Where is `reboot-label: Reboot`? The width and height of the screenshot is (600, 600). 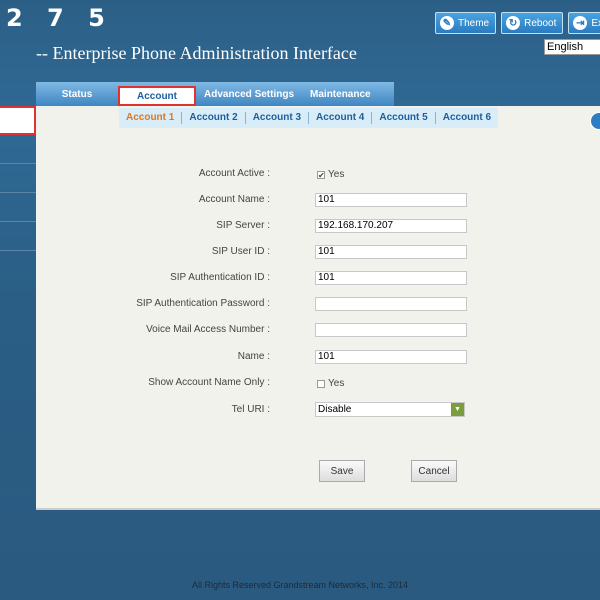 reboot-label: Reboot is located at coordinates (540, 23).